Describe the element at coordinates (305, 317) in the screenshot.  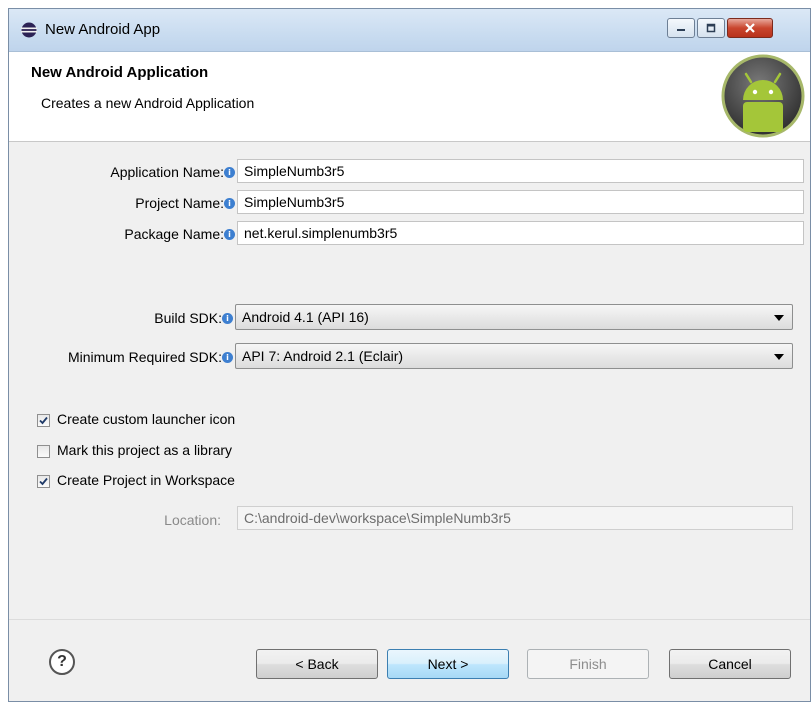
I see `build-sdk-value: Android 4.1 (API 16)` at that location.